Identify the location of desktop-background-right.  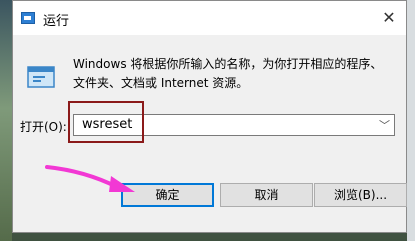
(411, 120).